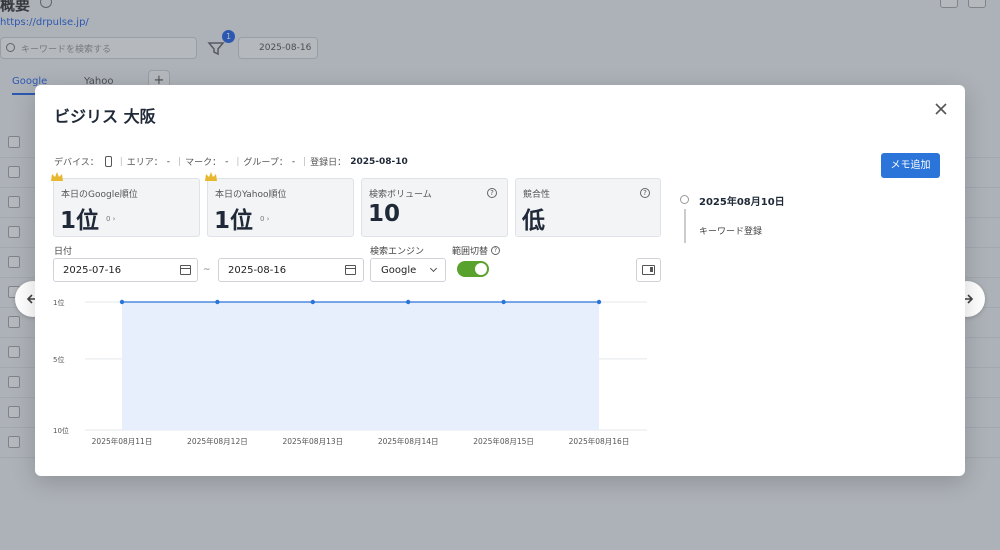 Image resolution: width=1000 pixels, height=550 pixels. What do you see at coordinates (503, 441) in the screenshot?
I see `x-tick-label: 2025年08月15日` at bounding box center [503, 441].